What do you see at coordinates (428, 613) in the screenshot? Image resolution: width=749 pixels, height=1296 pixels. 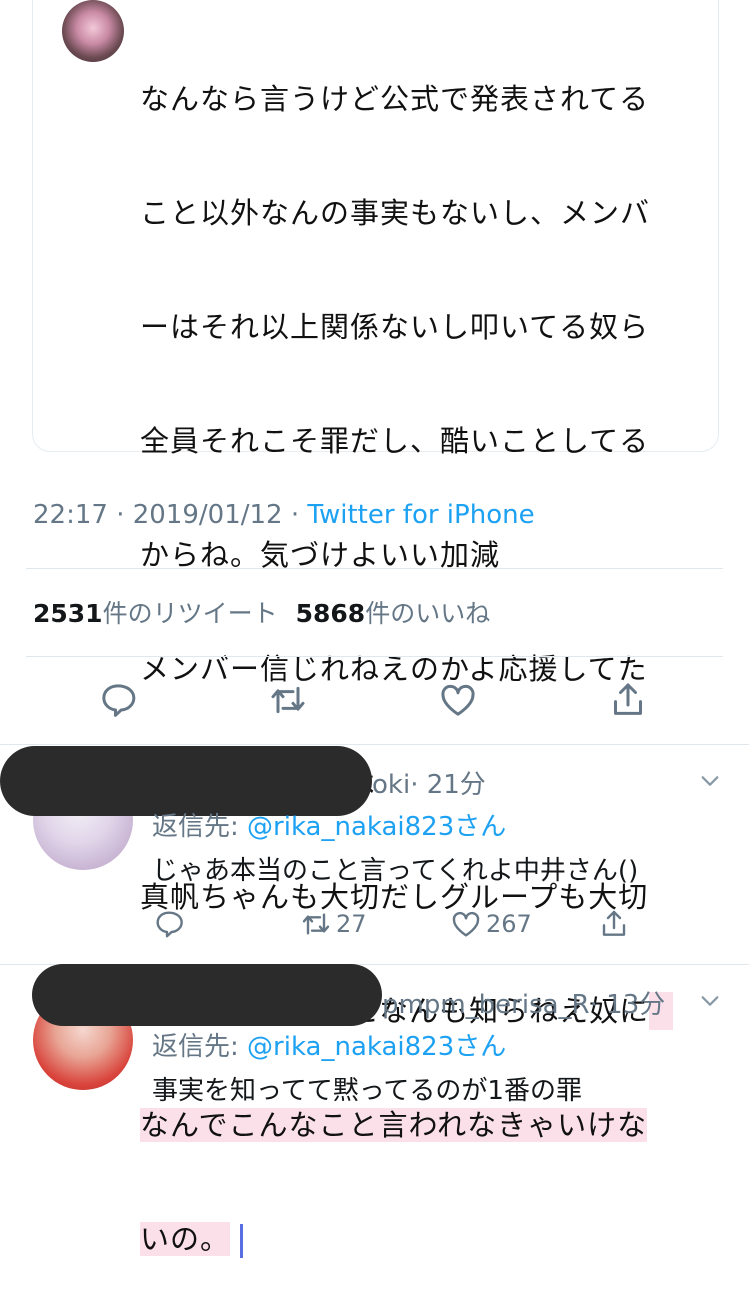 I see `like-stat-label: 件のいいね` at bounding box center [428, 613].